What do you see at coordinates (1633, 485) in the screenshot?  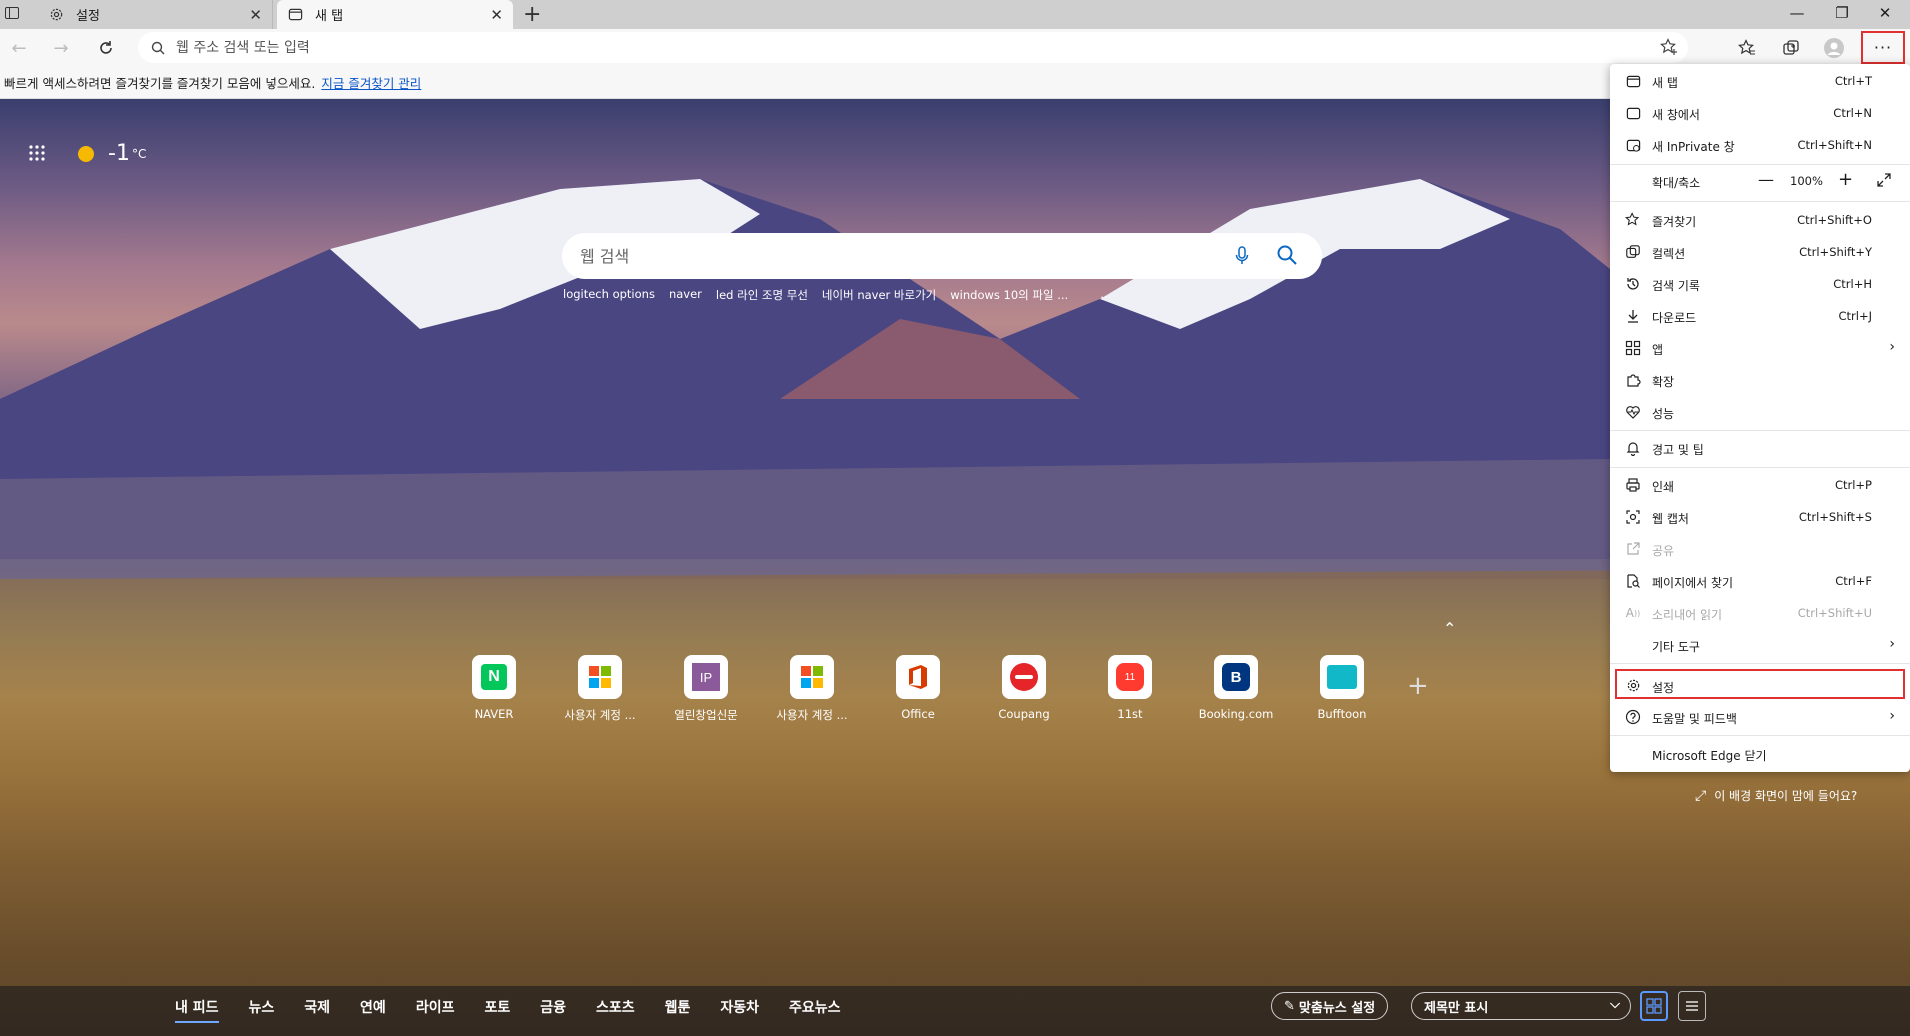 I see `printer-icon` at bounding box center [1633, 485].